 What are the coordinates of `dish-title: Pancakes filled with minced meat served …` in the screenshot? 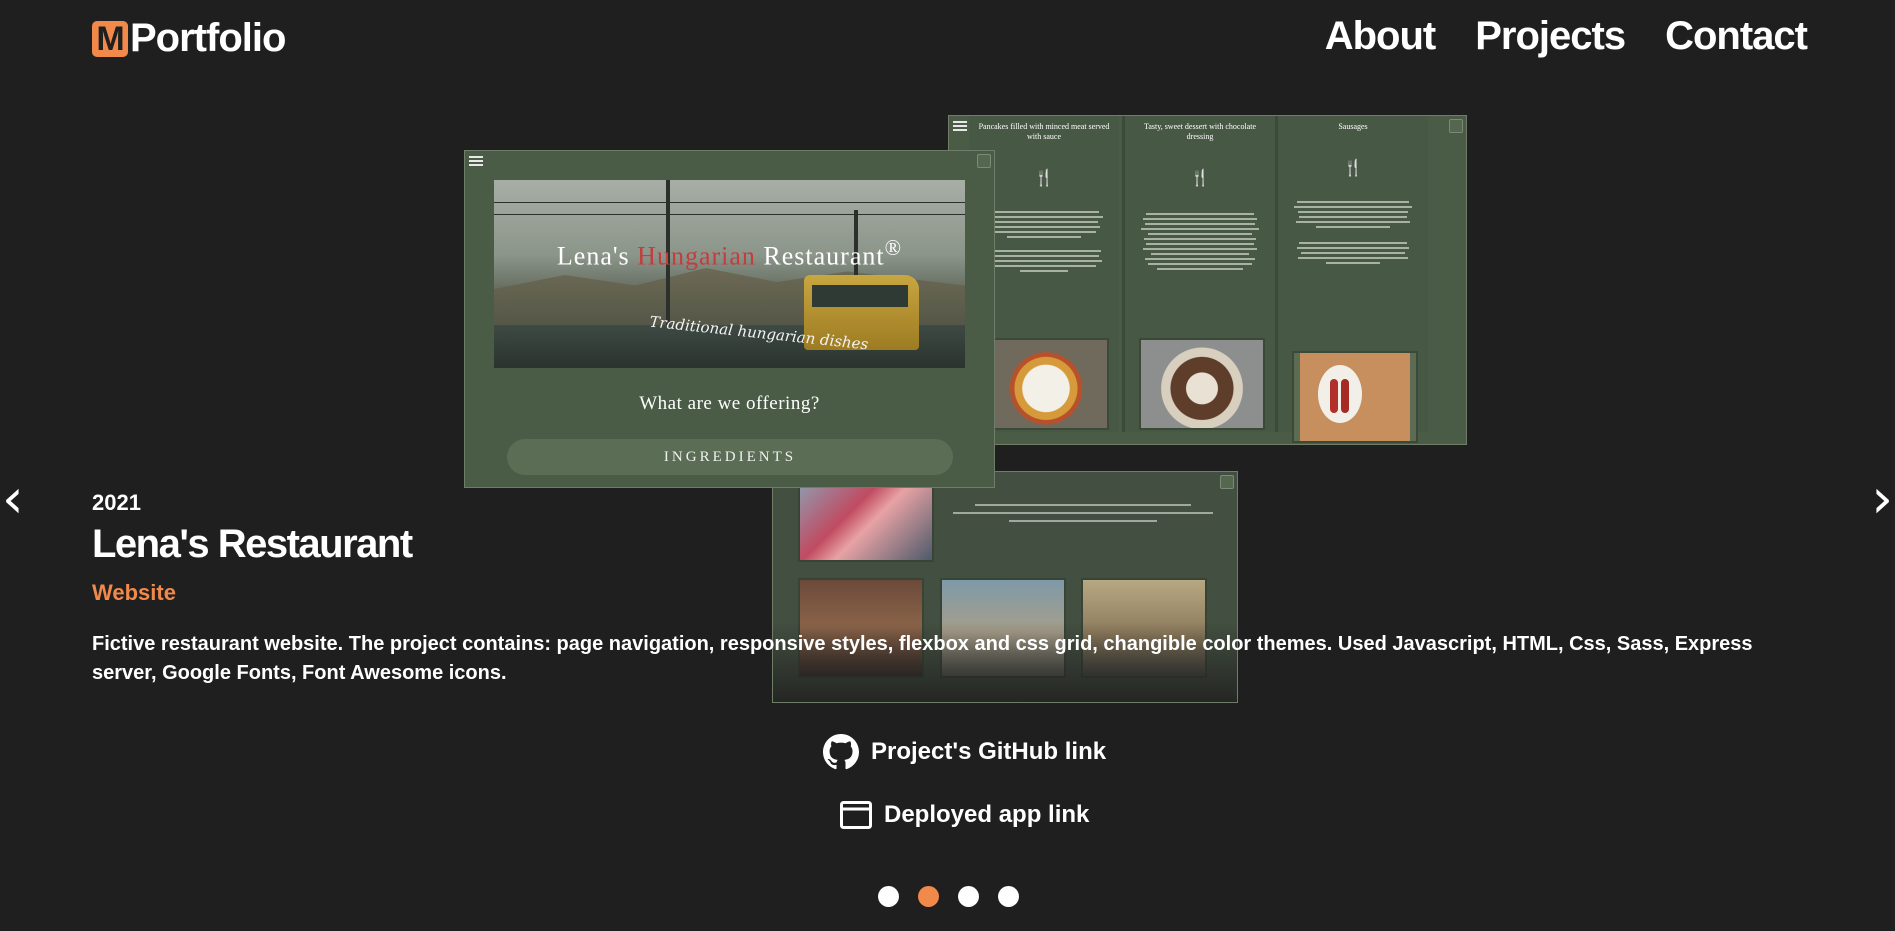 It's located at (1044, 131).